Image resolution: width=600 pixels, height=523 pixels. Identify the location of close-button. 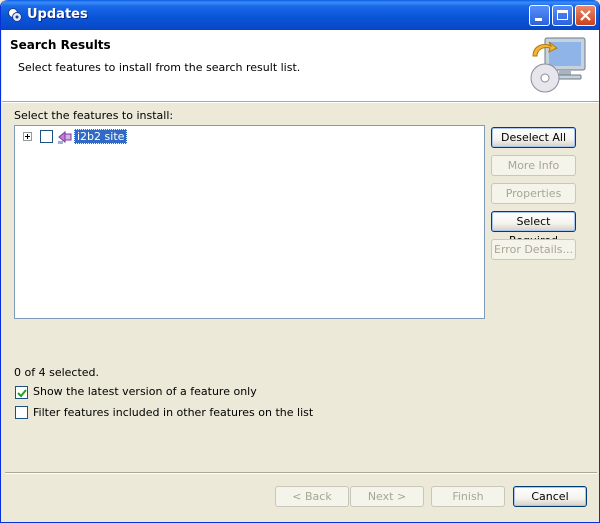
(585, 15).